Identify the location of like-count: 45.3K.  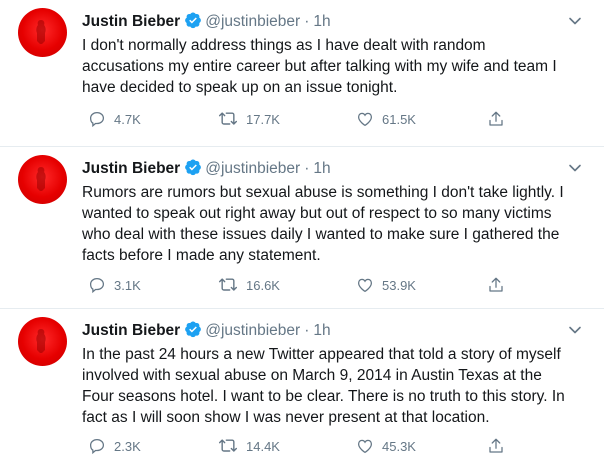
(399, 446).